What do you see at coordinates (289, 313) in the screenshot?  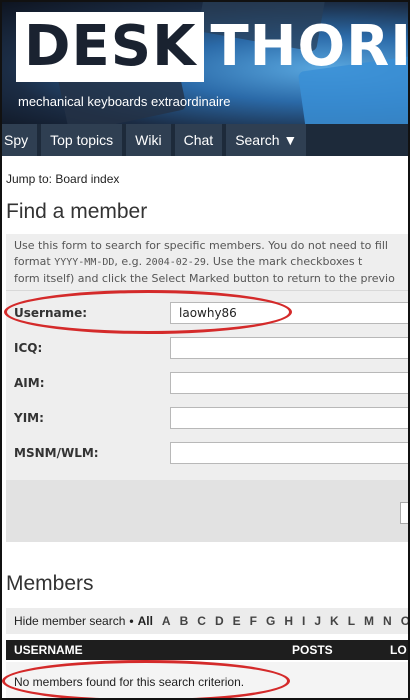 I see `username-input: laowhy86` at bounding box center [289, 313].